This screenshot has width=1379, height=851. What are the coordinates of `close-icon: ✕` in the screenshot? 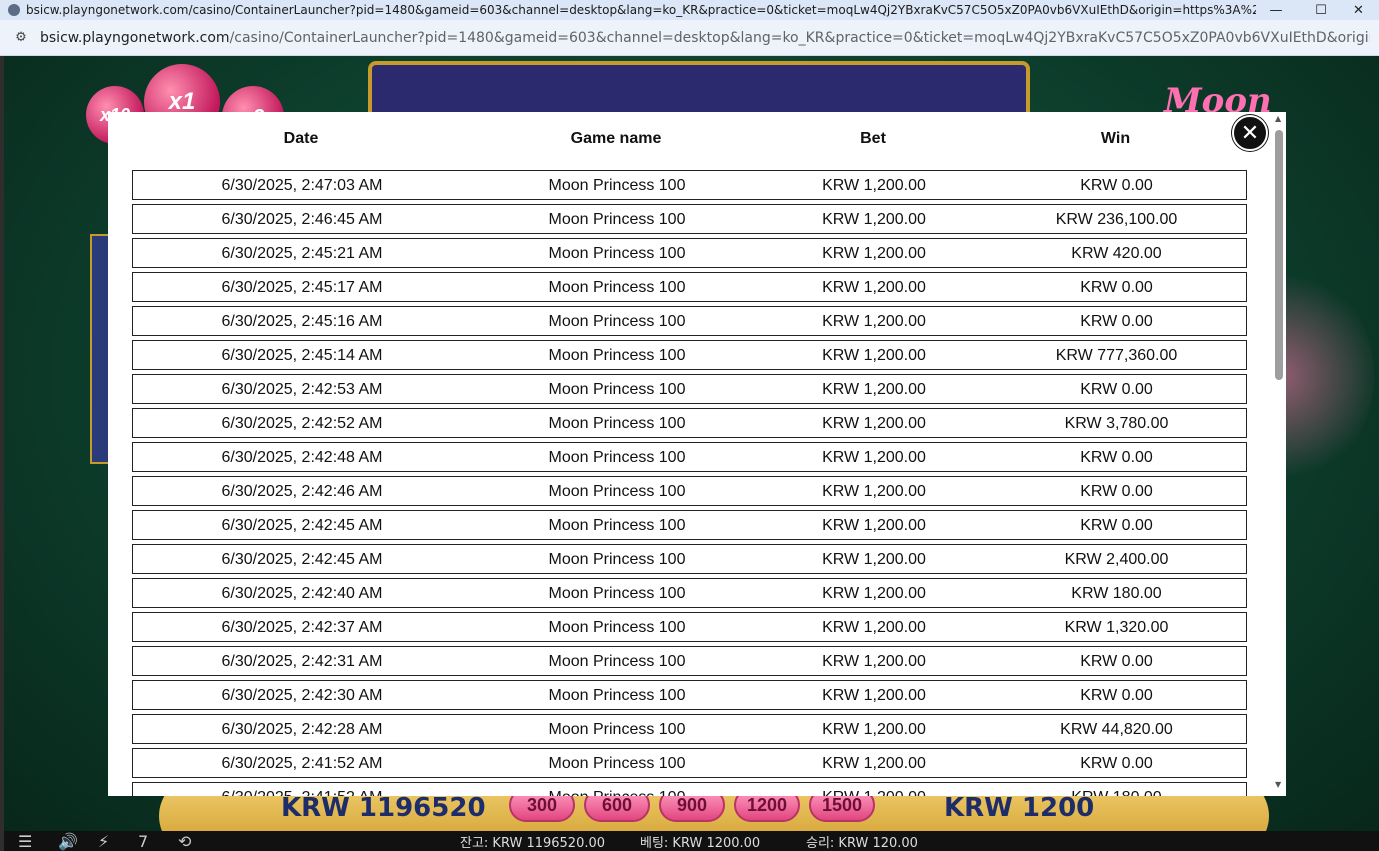 It's located at (1250, 133).